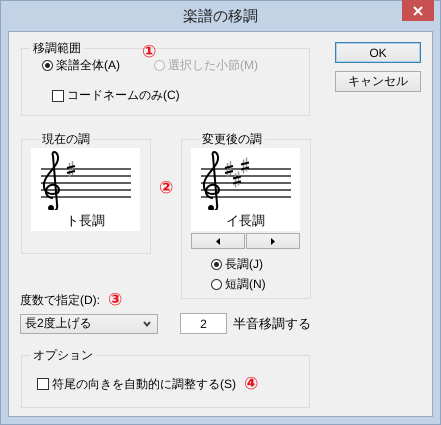 The image size is (441, 425). I want to click on close-icon, so click(418, 11).